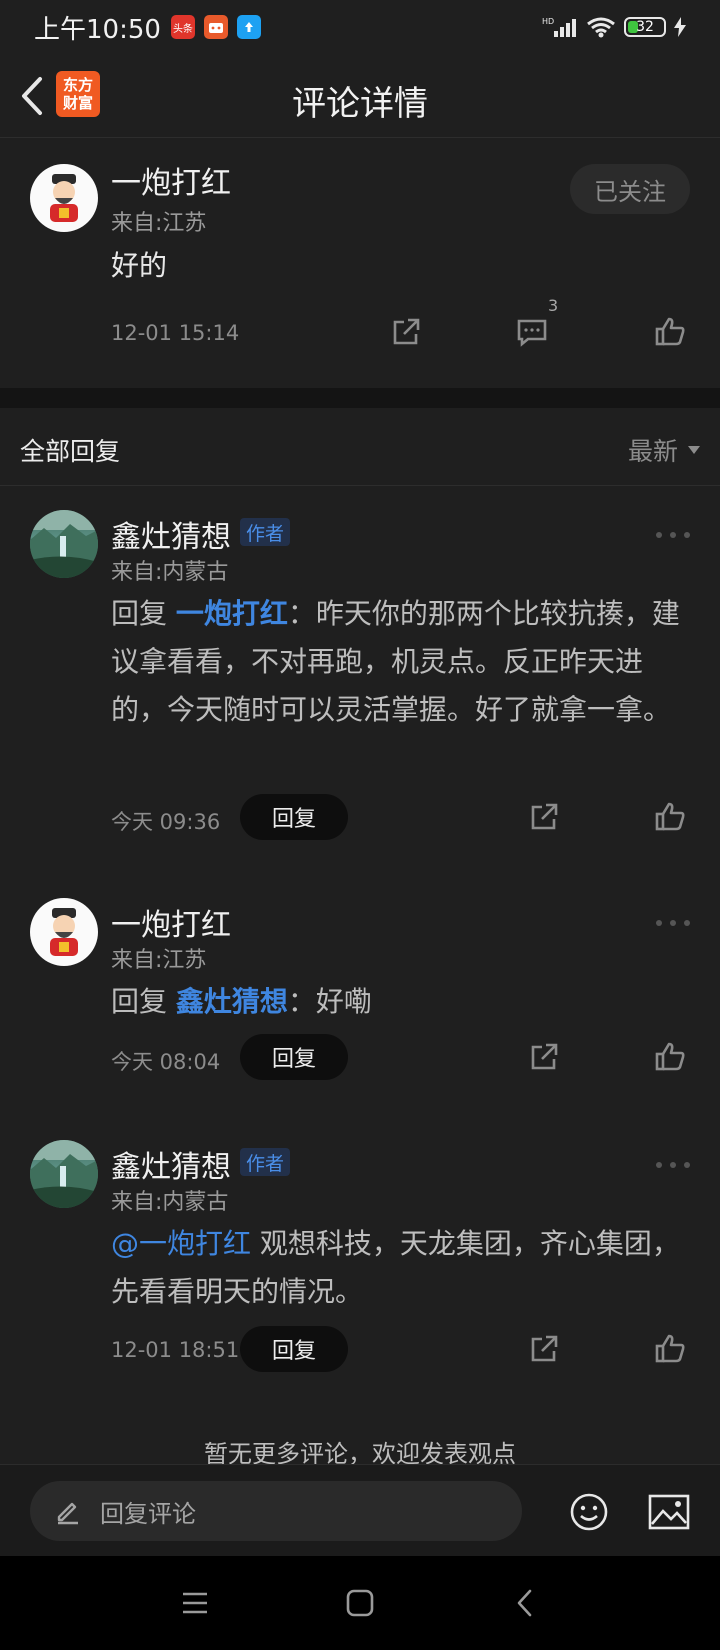 The width and height of the screenshot is (720, 1650). I want to click on toutiao-notification-icon: 头条, so click(182, 27).